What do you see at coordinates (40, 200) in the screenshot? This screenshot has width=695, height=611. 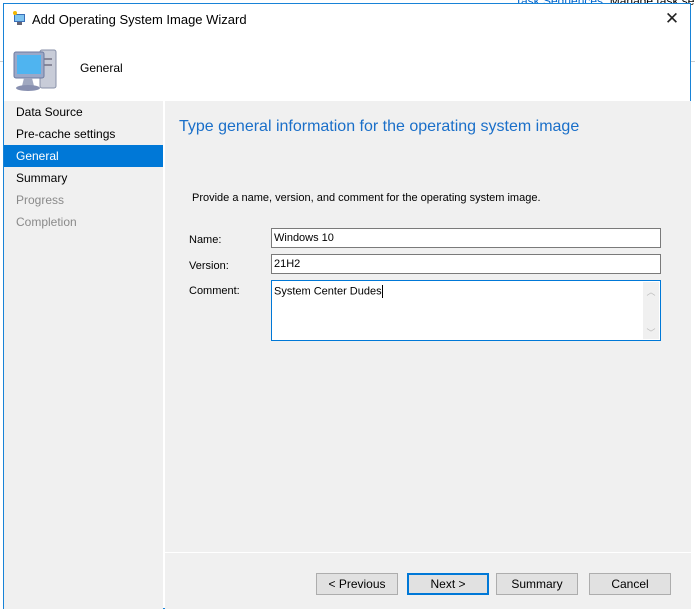 I see `nav-item-progress: Progress` at bounding box center [40, 200].